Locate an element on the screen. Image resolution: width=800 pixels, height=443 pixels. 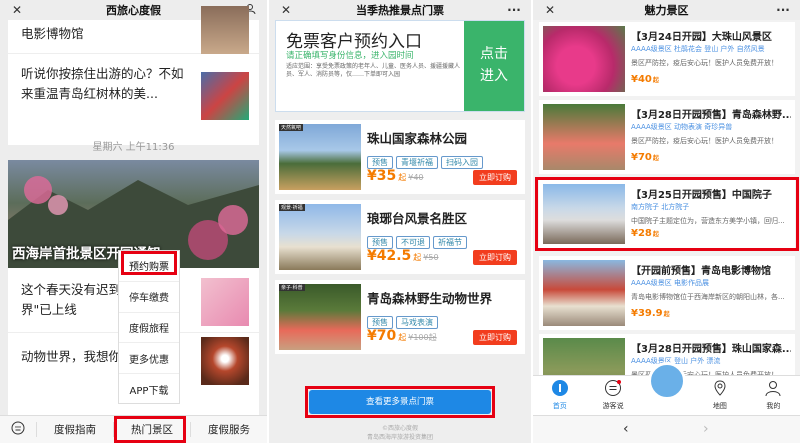
ticket-image: 观景·祈福 is located at coordinates (320, 237).